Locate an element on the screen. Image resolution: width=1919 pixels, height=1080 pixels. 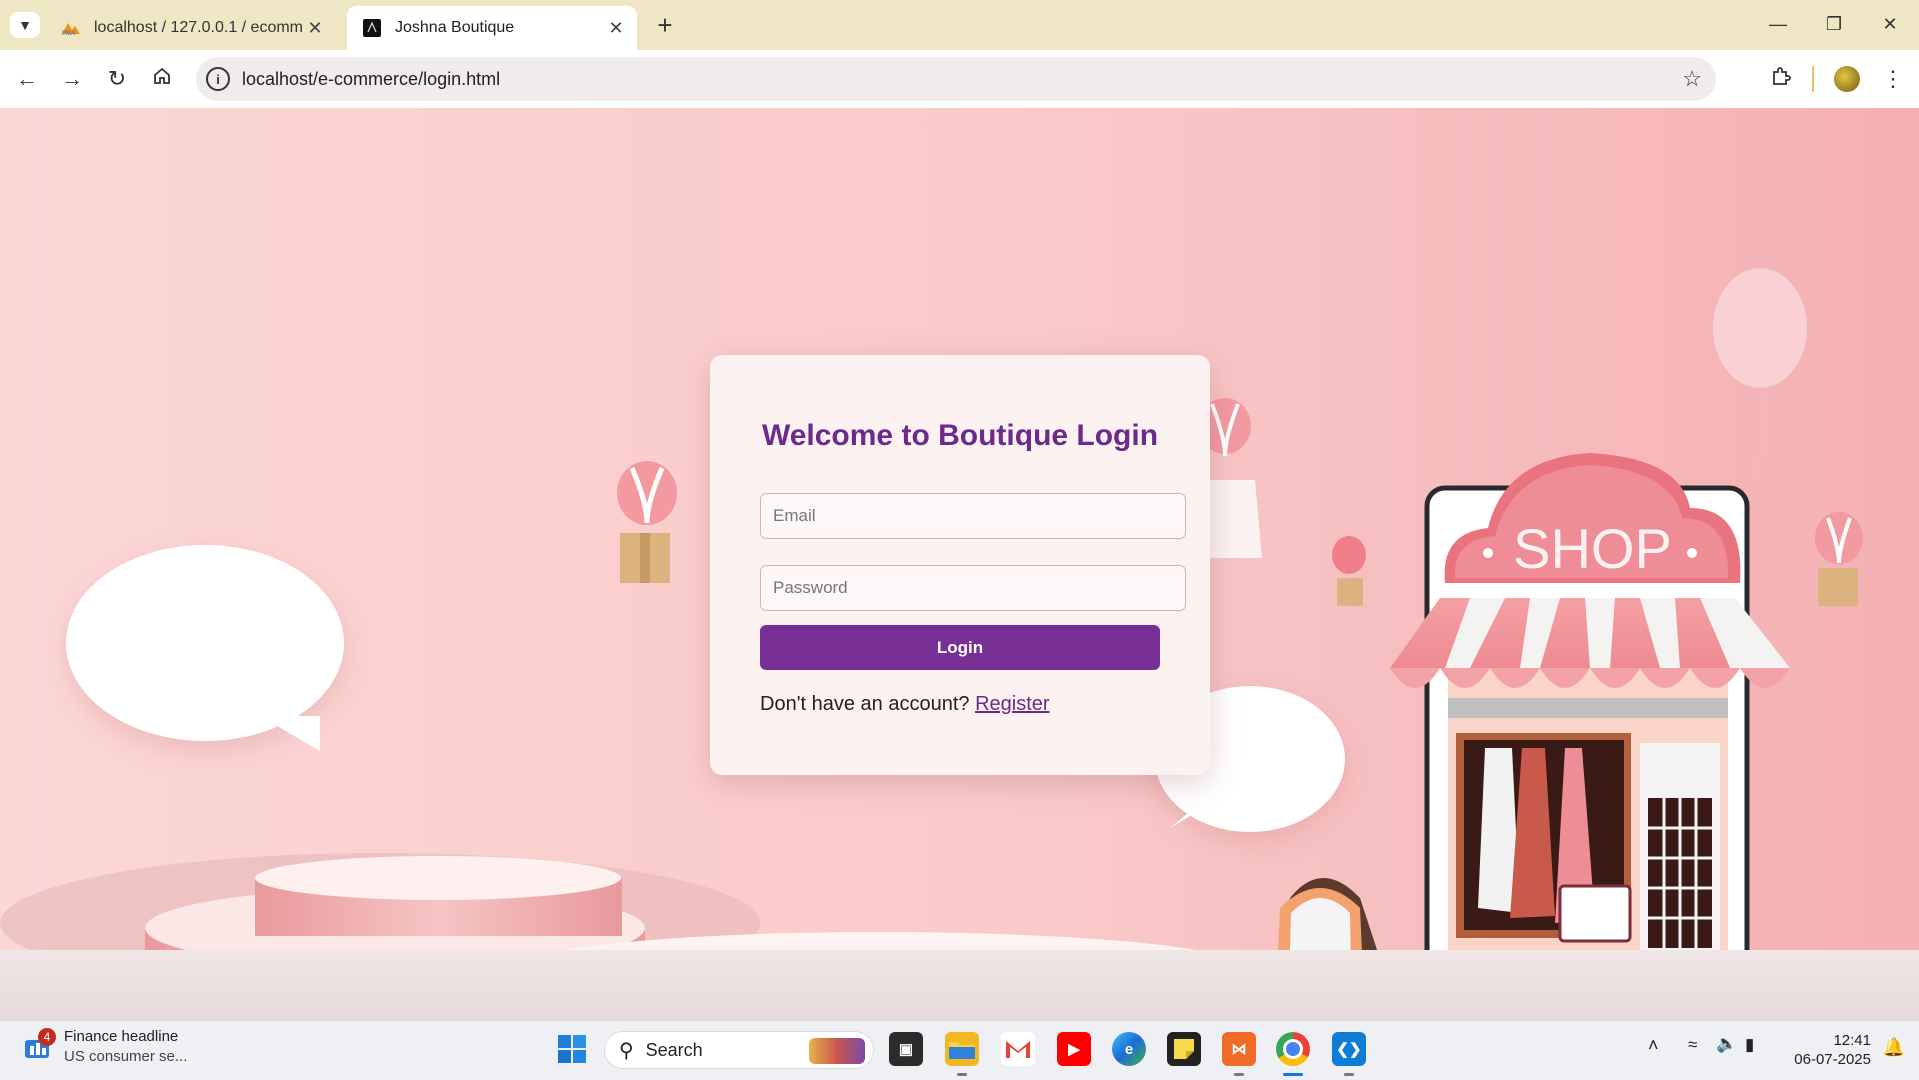
edge-icon: e is located at coordinates (1129, 1049).